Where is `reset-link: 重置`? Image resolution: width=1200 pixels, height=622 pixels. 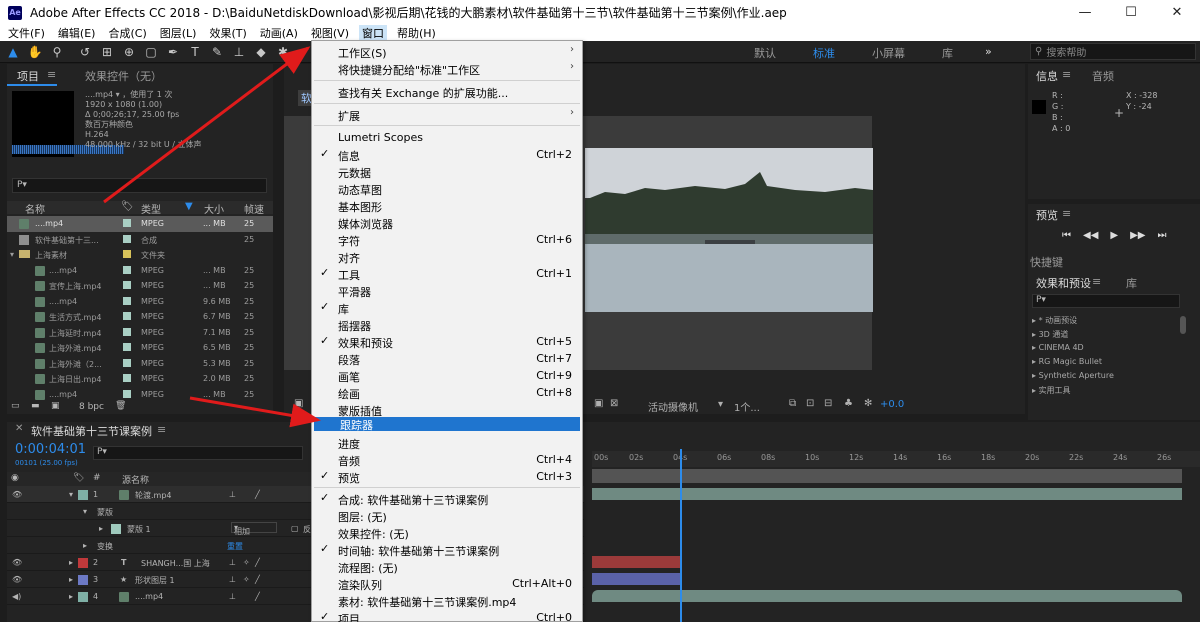
reset-link: 重置 is located at coordinates (235, 546).